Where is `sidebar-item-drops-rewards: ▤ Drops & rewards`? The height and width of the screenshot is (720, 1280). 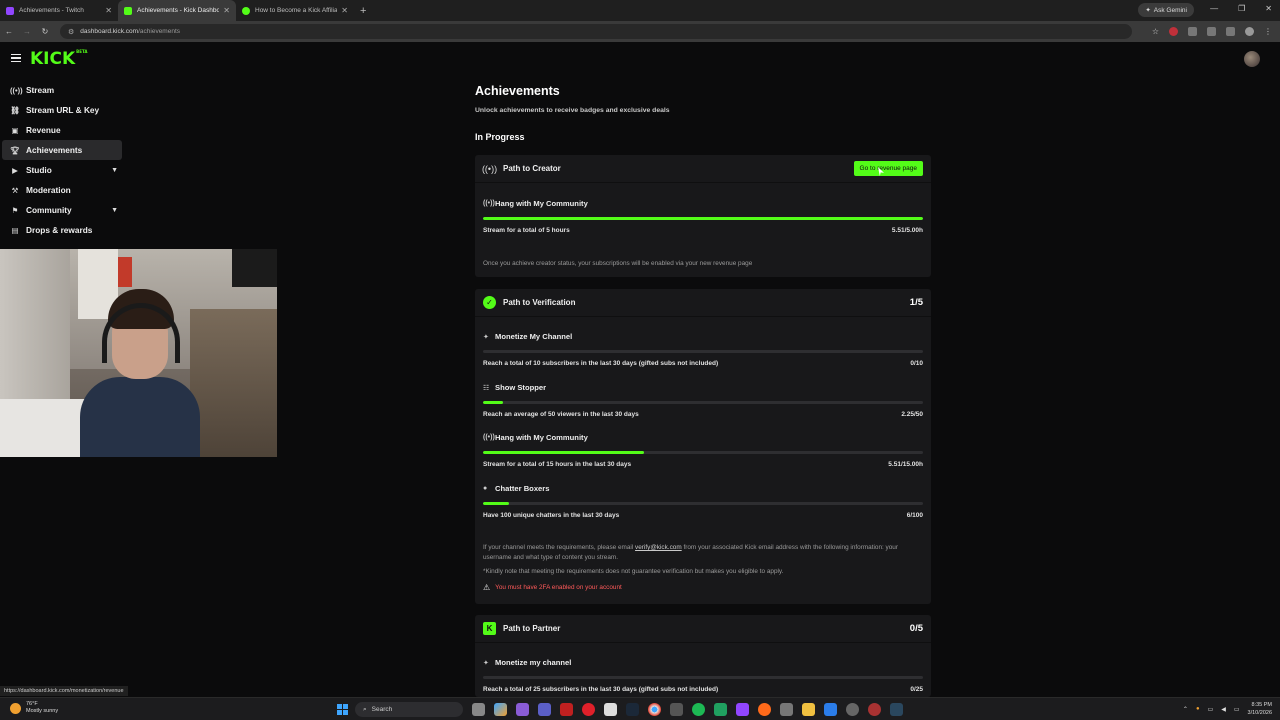
sidebar-item-drops-rewards: ▤ Drops & rewards is located at coordinates (62, 230).